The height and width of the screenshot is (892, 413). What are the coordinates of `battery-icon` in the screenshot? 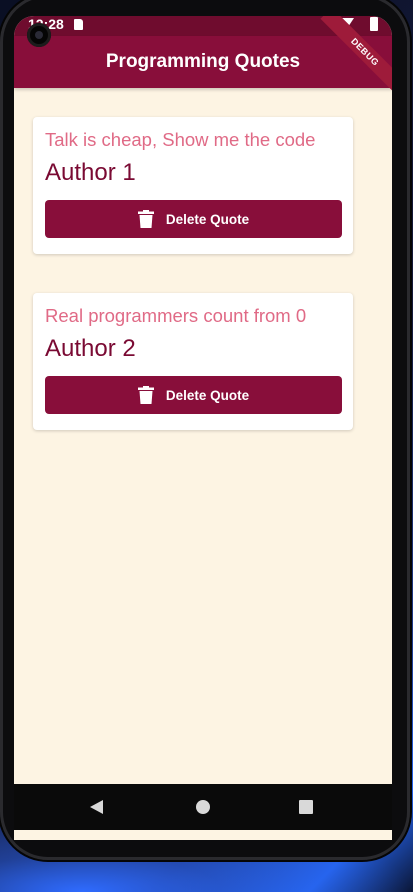 It's located at (374, 24).